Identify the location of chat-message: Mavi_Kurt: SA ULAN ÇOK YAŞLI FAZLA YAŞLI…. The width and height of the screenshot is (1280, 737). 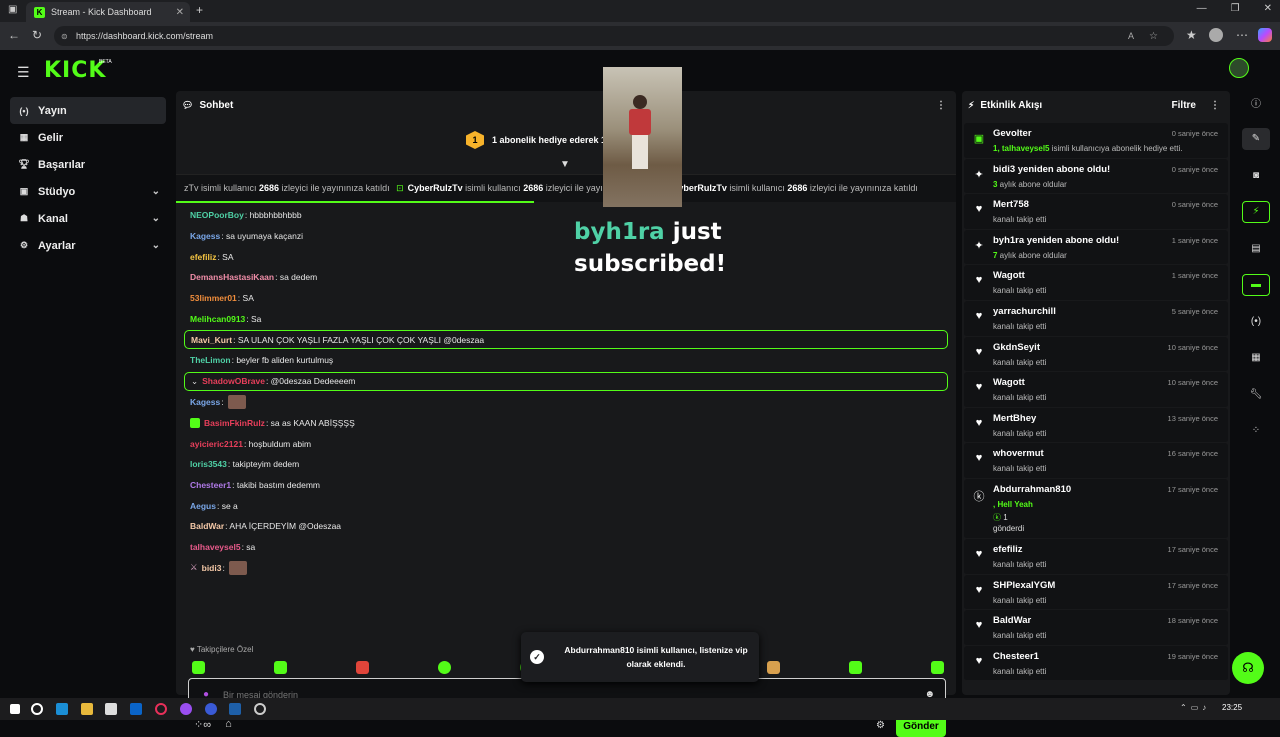
(566, 340).